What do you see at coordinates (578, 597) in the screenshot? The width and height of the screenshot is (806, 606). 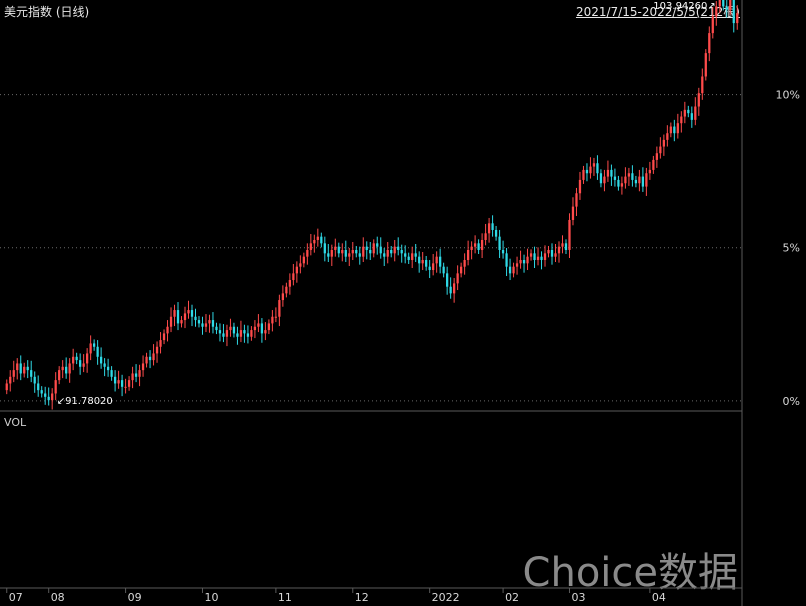 I see `x-tick-label: 03` at bounding box center [578, 597].